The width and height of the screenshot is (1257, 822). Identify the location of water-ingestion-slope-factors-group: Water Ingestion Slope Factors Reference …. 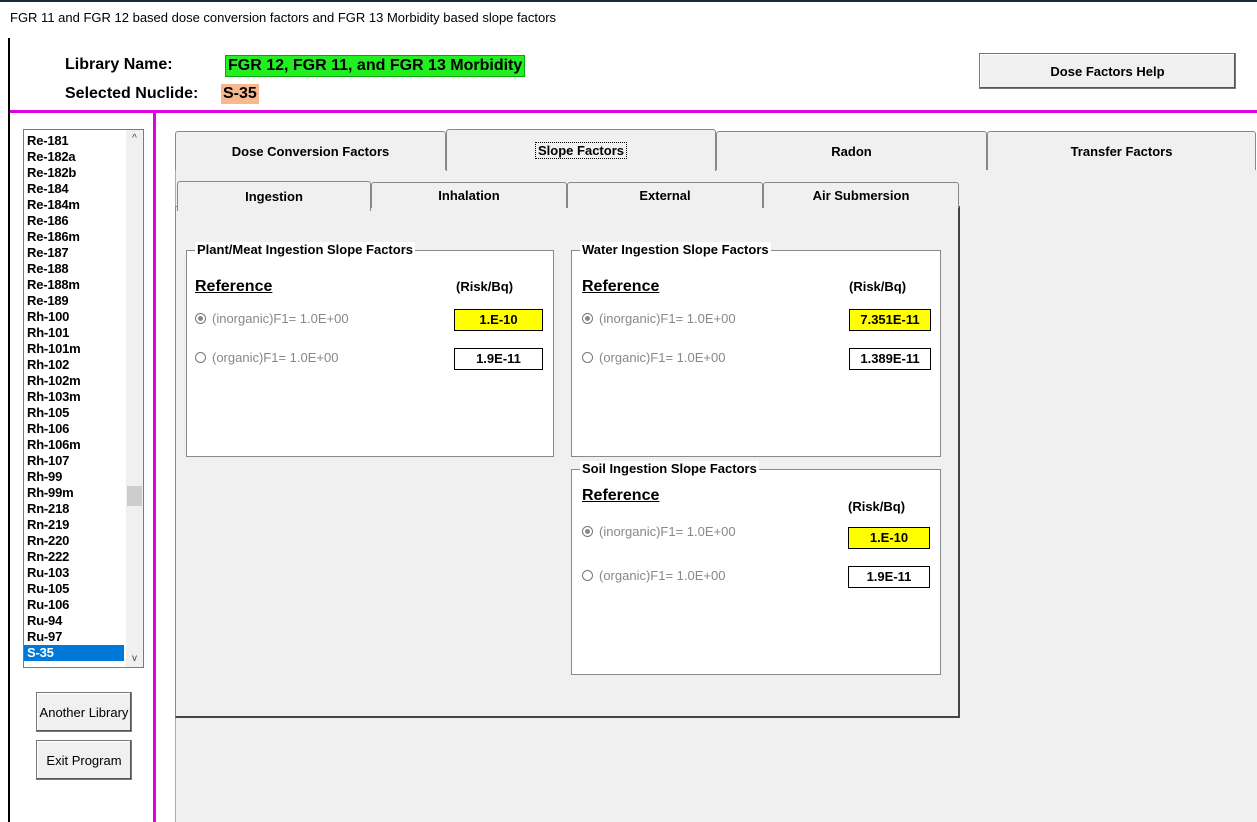
(756, 349).